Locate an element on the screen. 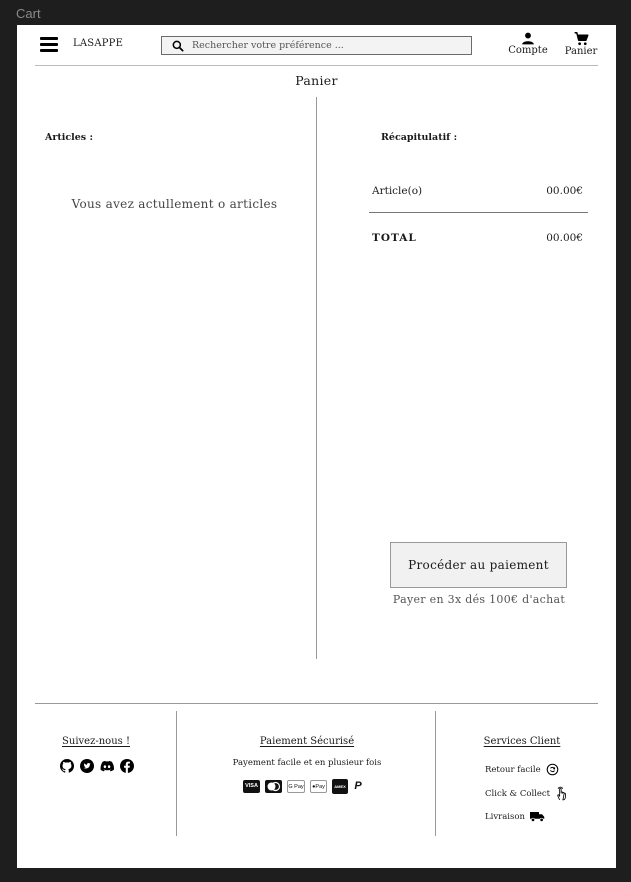 This screenshot has height=882, width=631. service-label: Livraison is located at coordinates (505, 816).